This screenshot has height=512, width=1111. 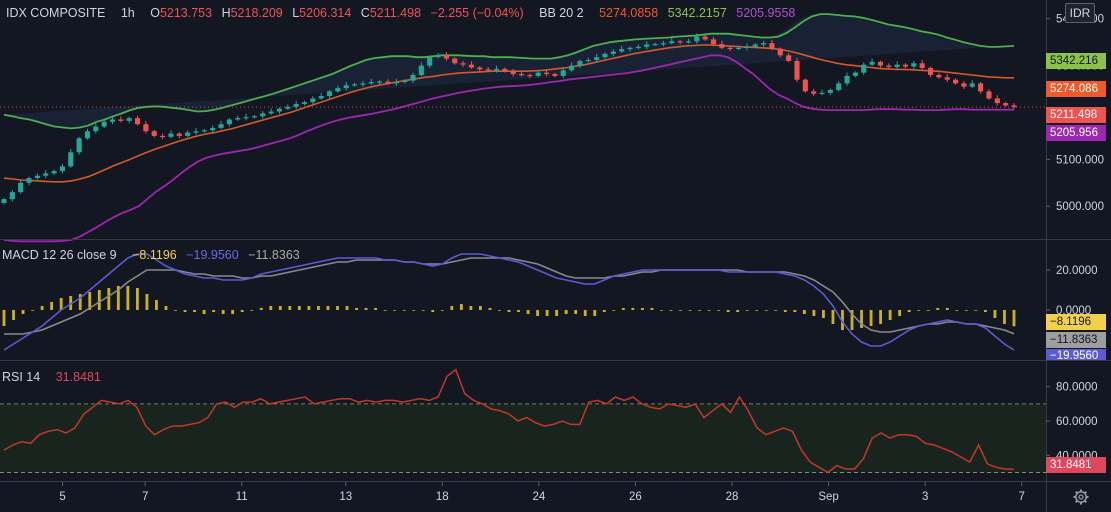 I want to click on close-price-label: 5211.498, so click(x=1076, y=115).